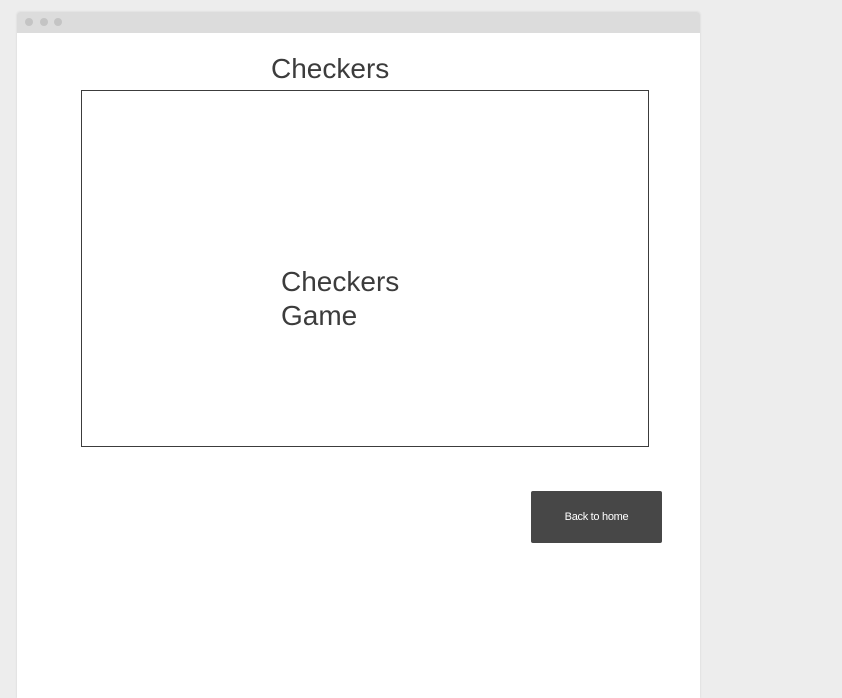 The height and width of the screenshot is (698, 842). I want to click on page-title: Checkers, so click(330, 68).